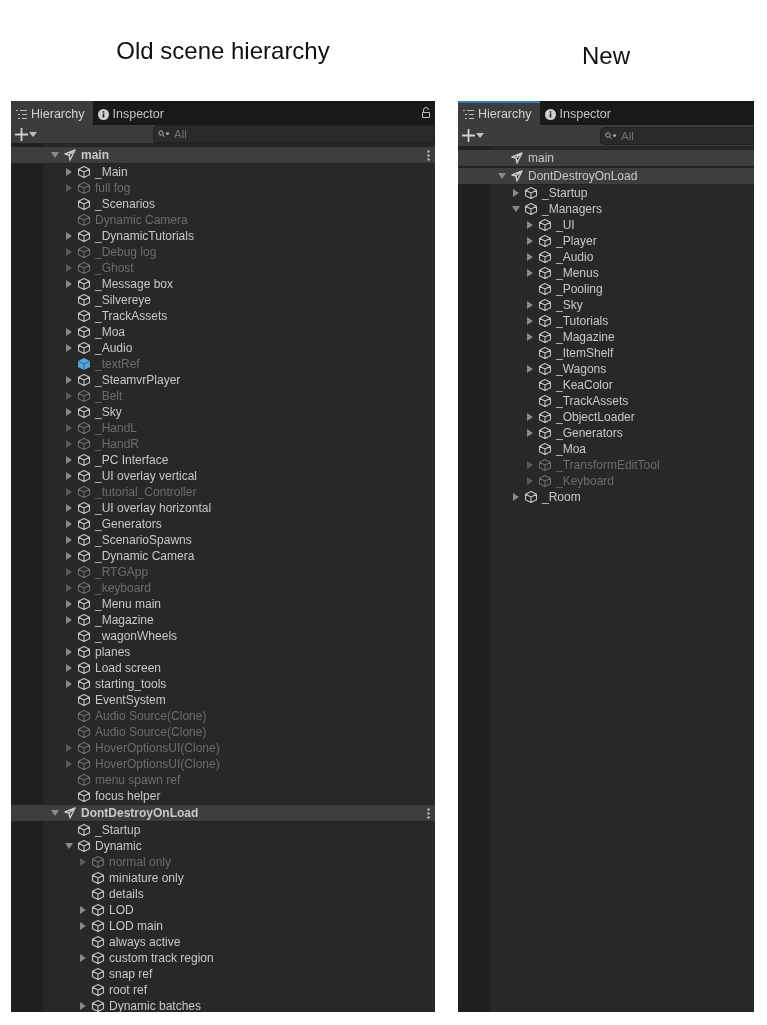 The height and width of the screenshot is (1025, 767). I want to click on hierarchy-item: LOD, so click(223, 910).